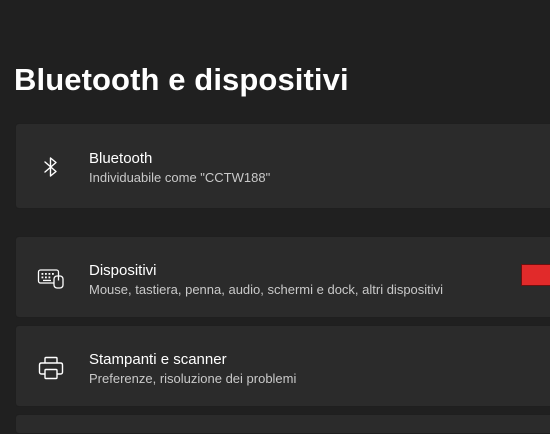 Image resolution: width=550 pixels, height=434 pixels. Describe the element at coordinates (121, 158) in the screenshot. I see `bluetooth-title: Bluetooth` at that location.